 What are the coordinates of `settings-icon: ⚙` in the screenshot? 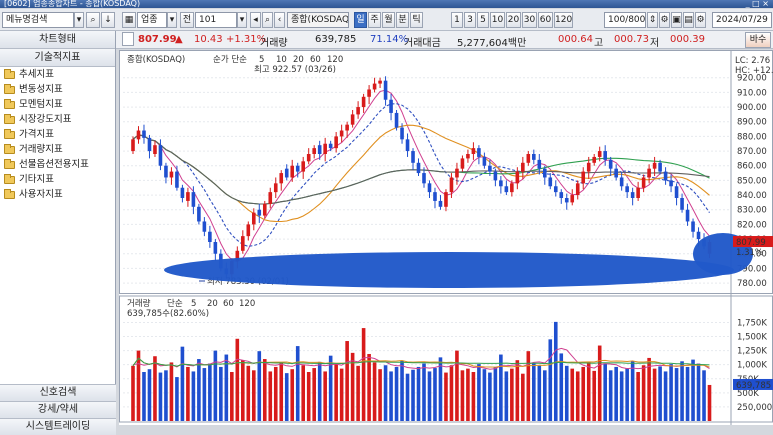 It's located at (664, 20).